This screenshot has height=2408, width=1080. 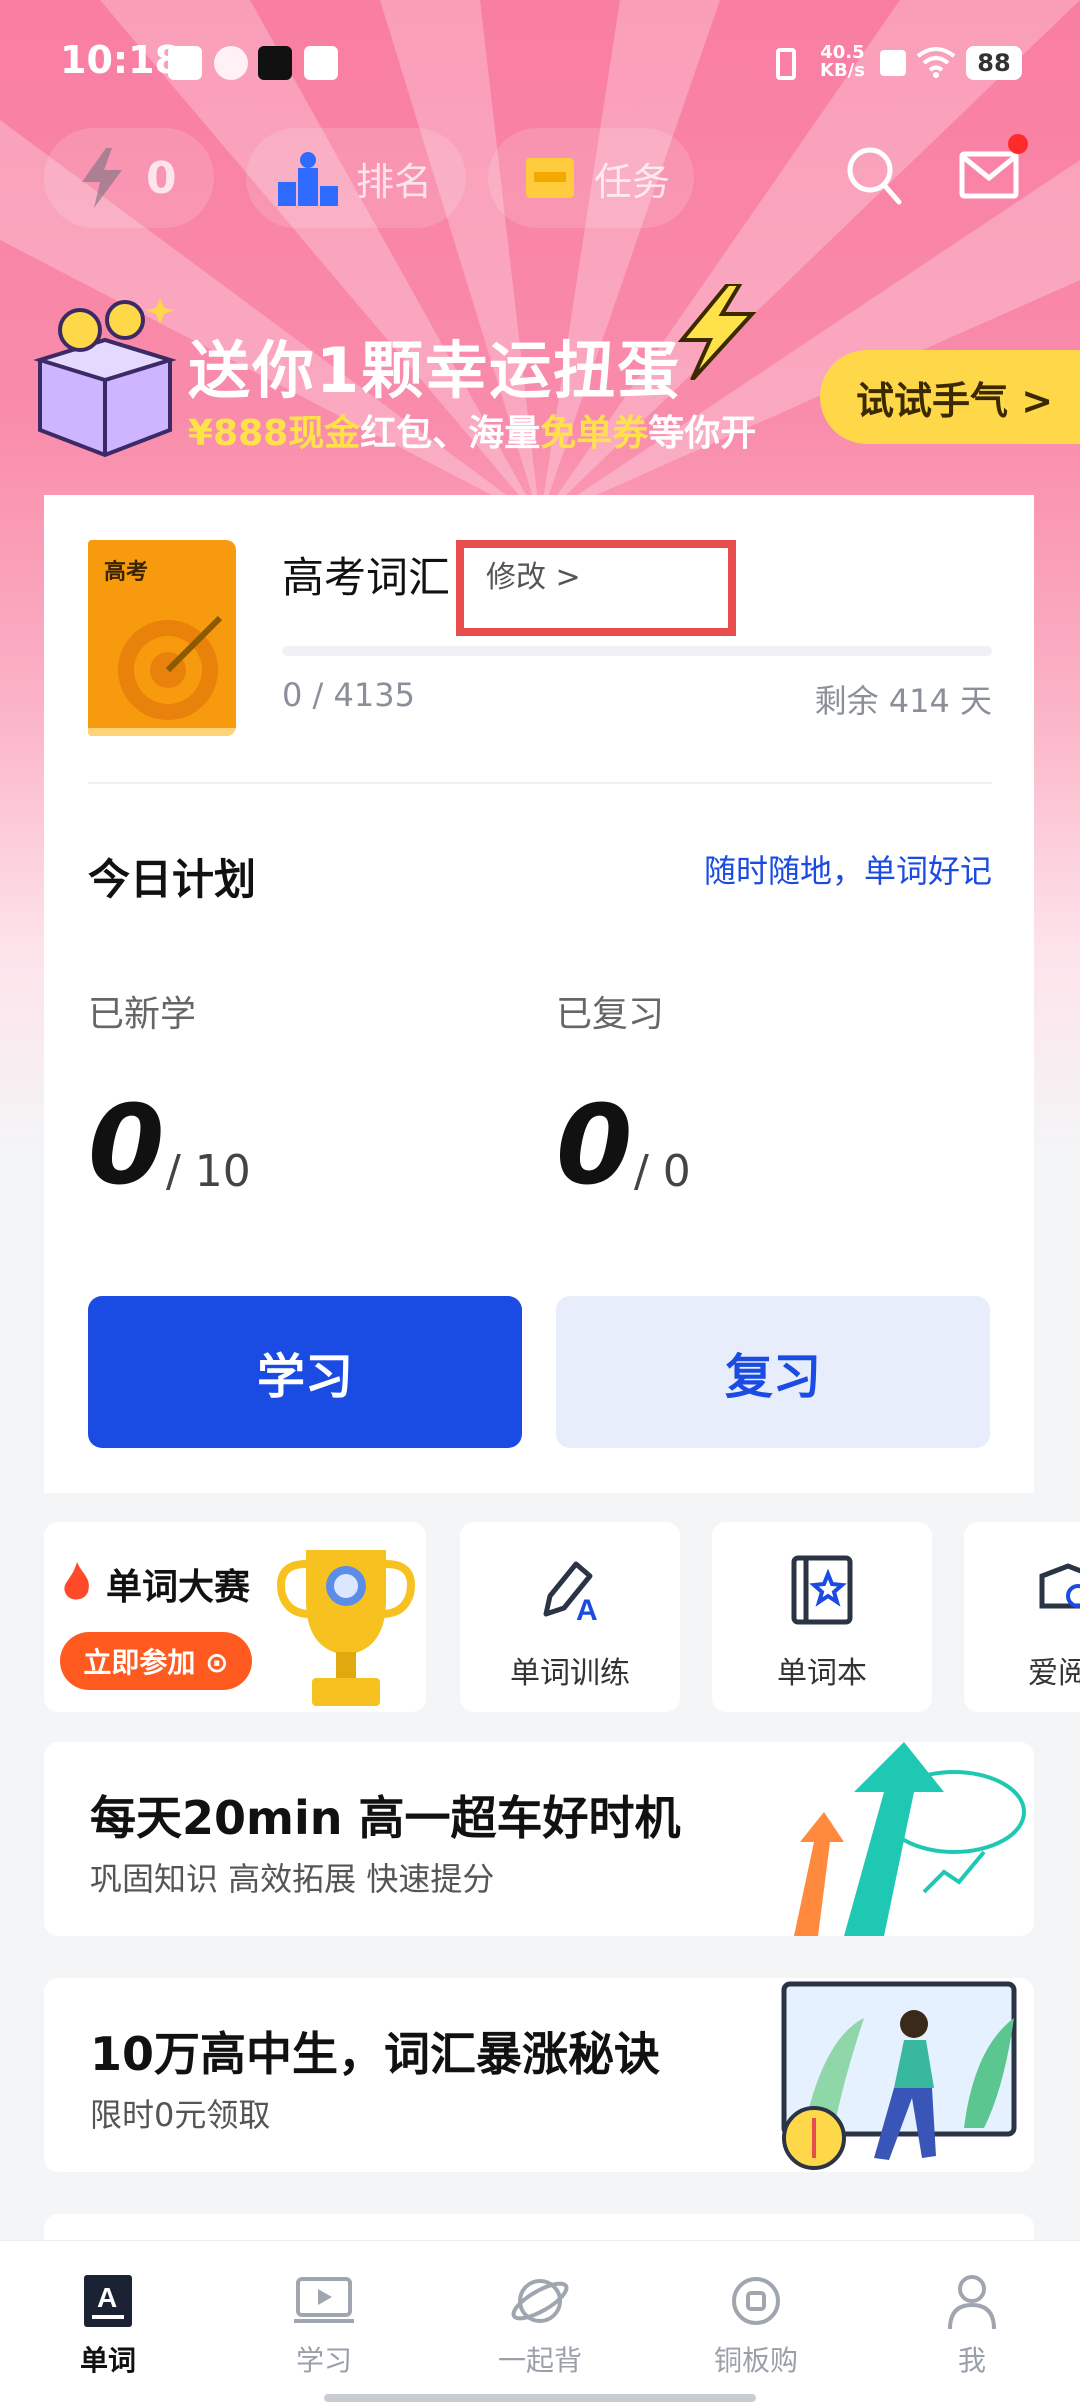 I want to click on promo-2-subtitle: 限时0元领取, so click(x=180, y=2115).